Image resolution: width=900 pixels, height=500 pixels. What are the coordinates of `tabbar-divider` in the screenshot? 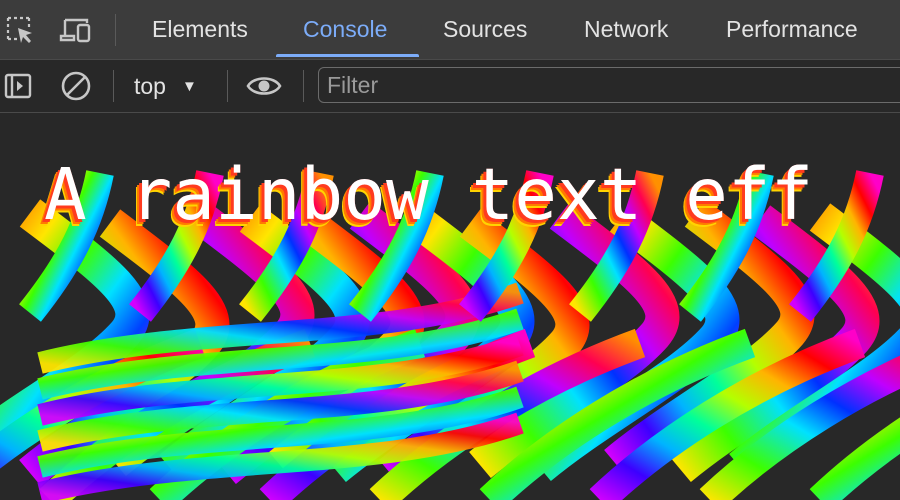 It's located at (115, 30).